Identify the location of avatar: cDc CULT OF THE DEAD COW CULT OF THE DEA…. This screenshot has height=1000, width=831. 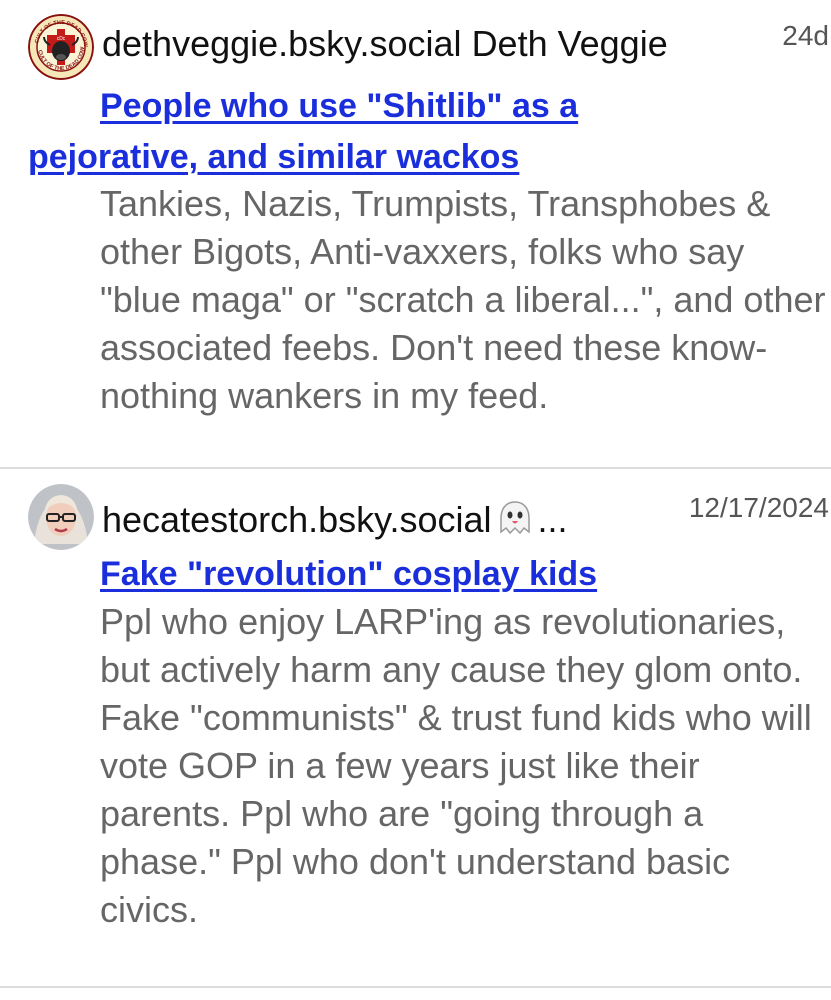
(61, 47).